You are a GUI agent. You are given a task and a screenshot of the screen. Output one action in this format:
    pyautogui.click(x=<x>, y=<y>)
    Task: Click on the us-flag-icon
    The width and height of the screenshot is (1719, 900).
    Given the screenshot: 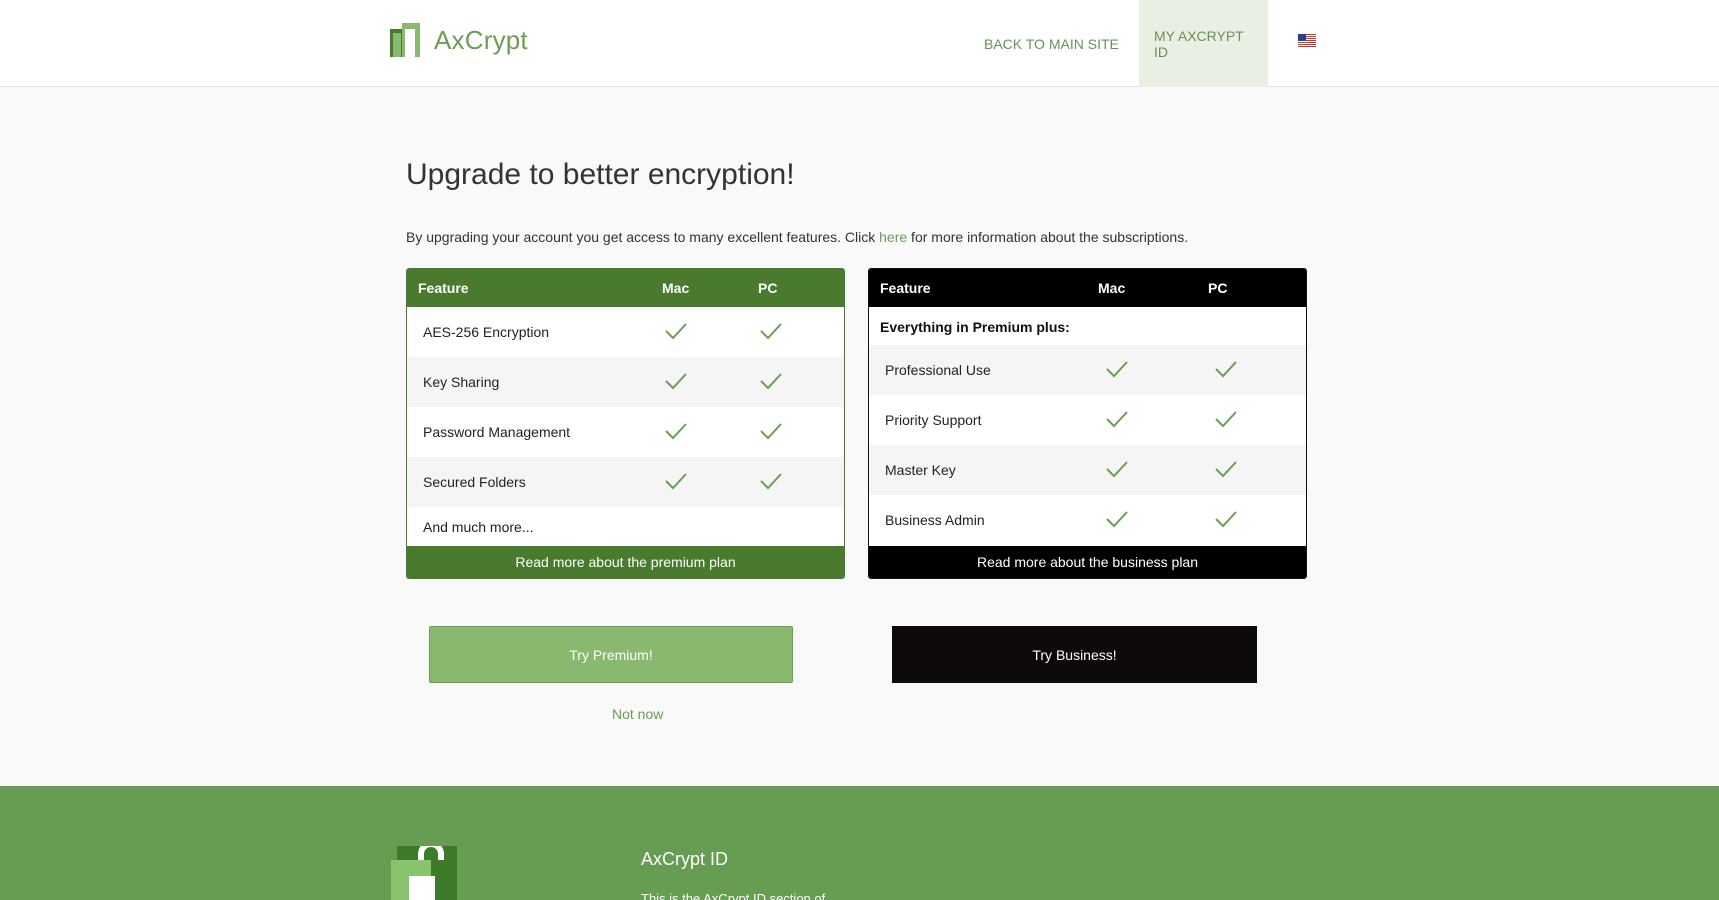 What is the action you would take?
    pyautogui.click(x=1307, y=40)
    